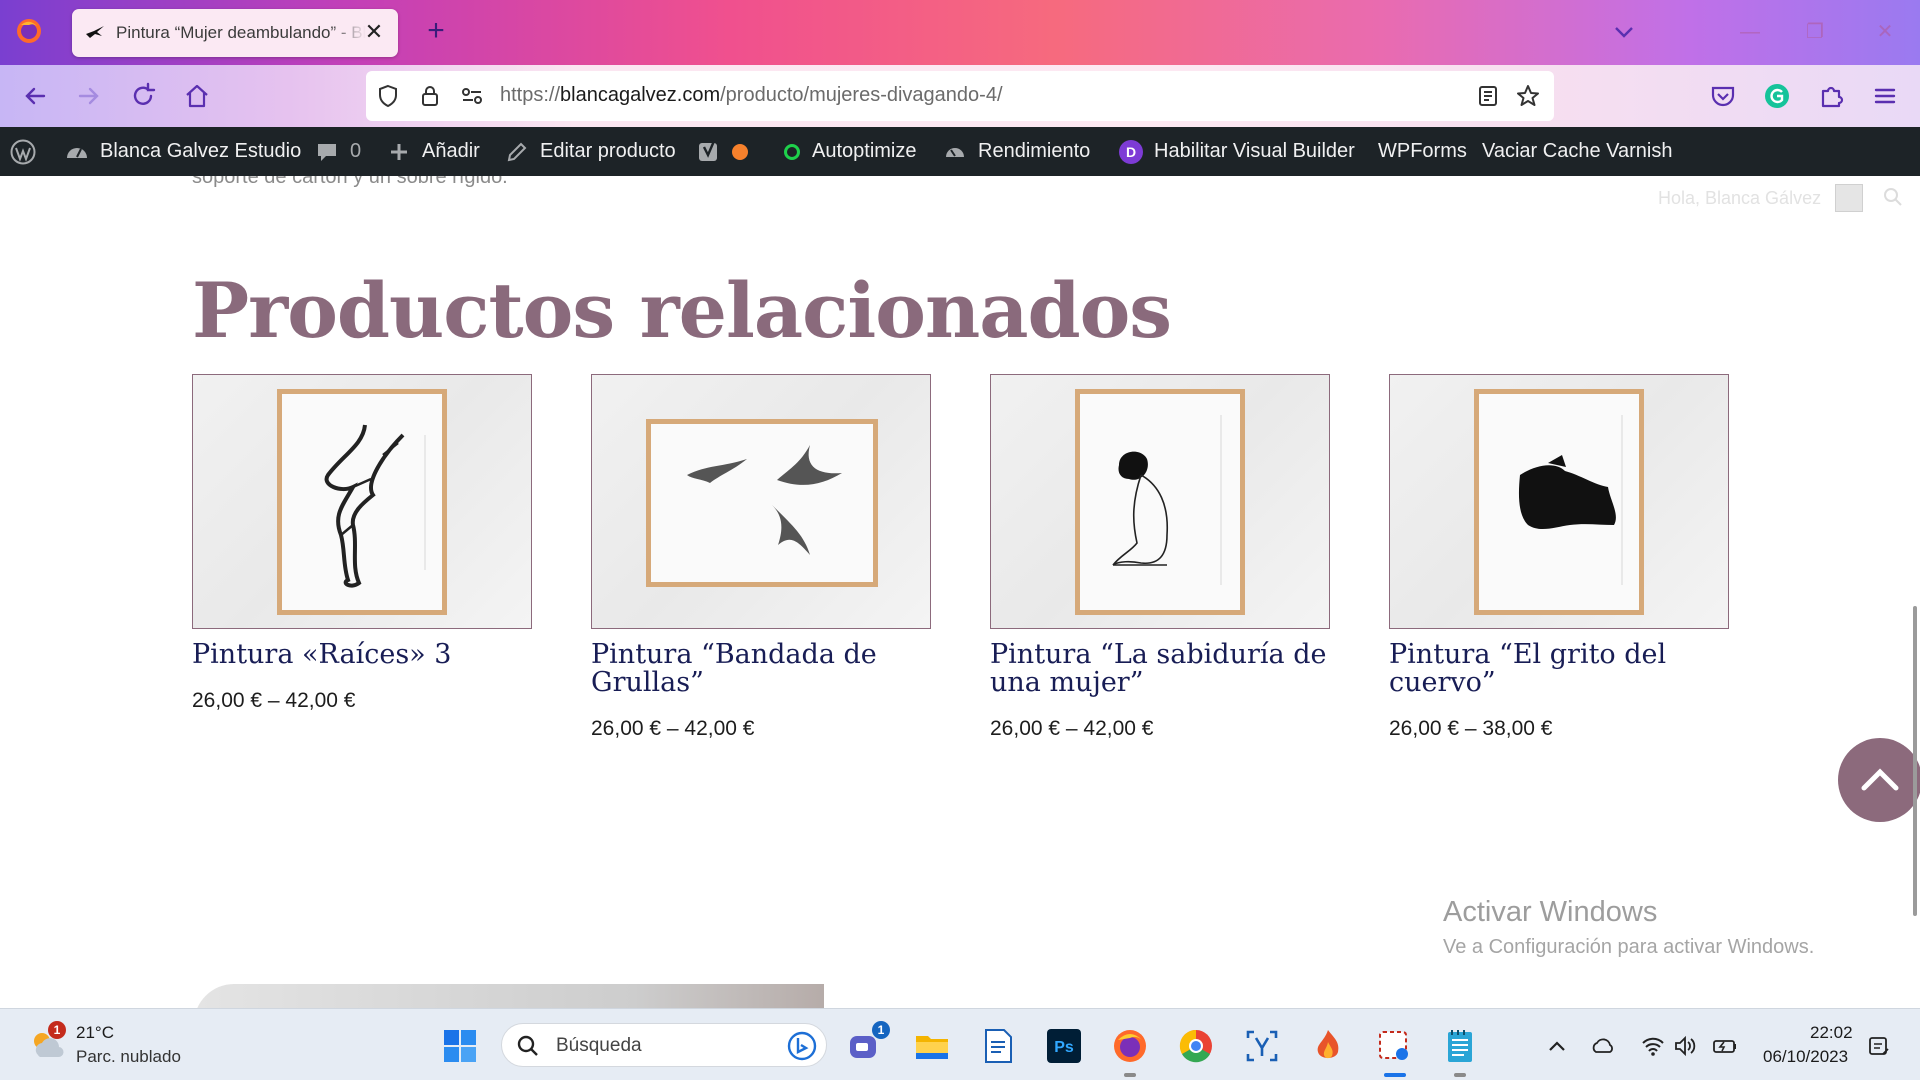 The width and height of the screenshot is (1920, 1080). Describe the element at coordinates (388, 96) in the screenshot. I see `shield-icon` at that location.